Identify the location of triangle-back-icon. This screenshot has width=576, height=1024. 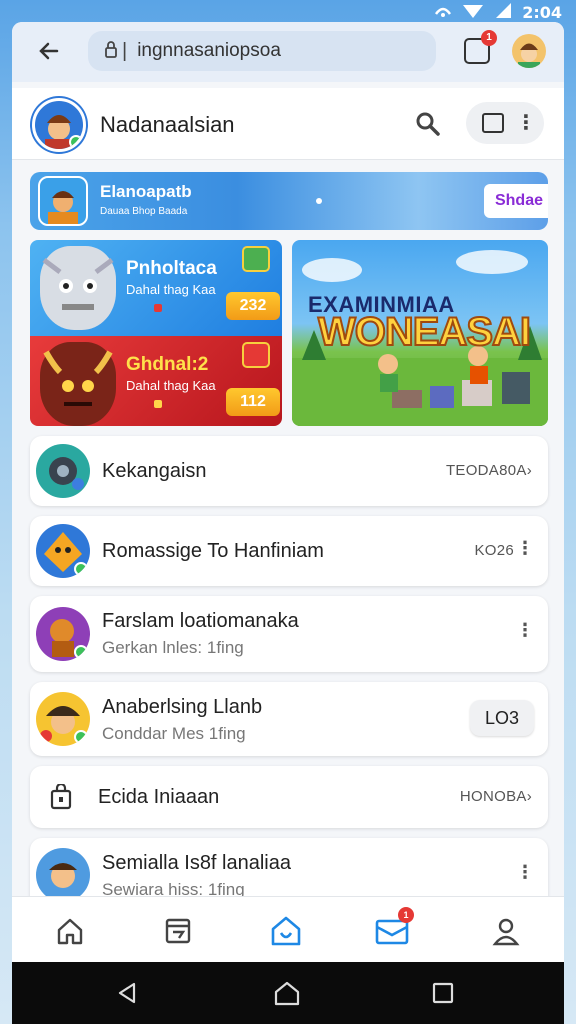
(127, 993).